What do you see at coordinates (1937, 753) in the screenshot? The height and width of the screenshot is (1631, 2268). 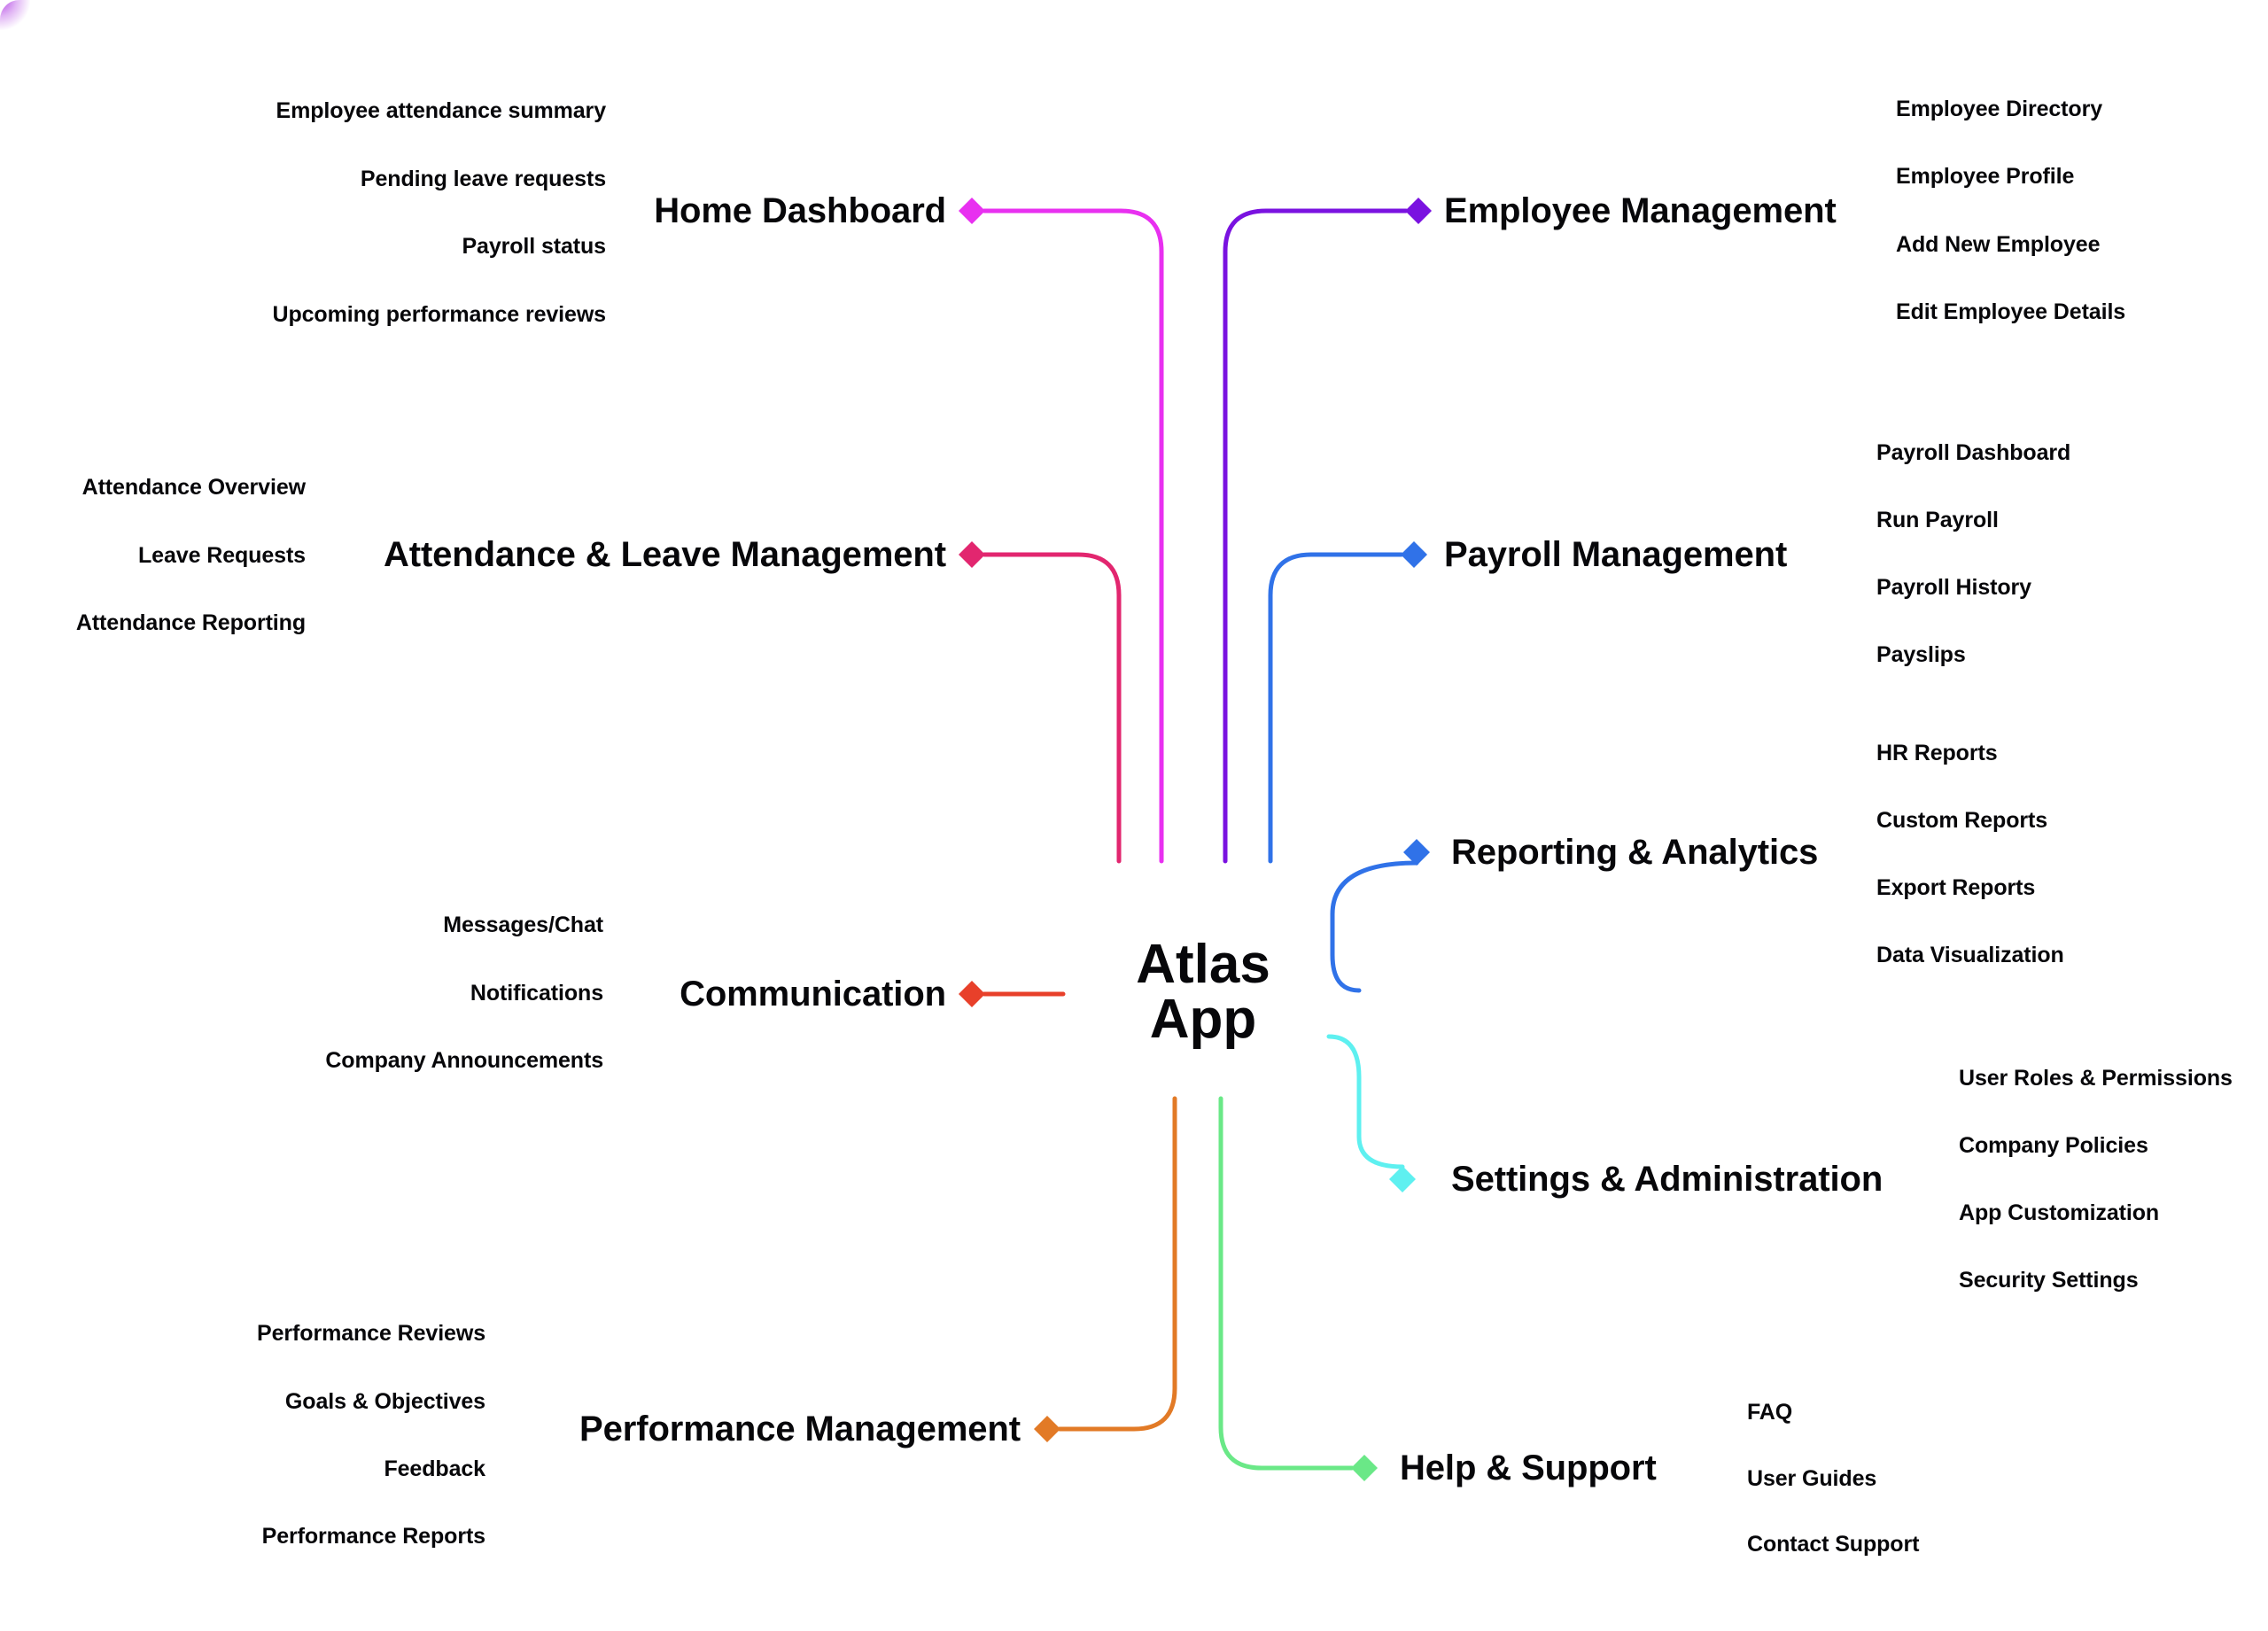 I see `leaf-label-reporting-analytics-0: HR Reports` at bounding box center [1937, 753].